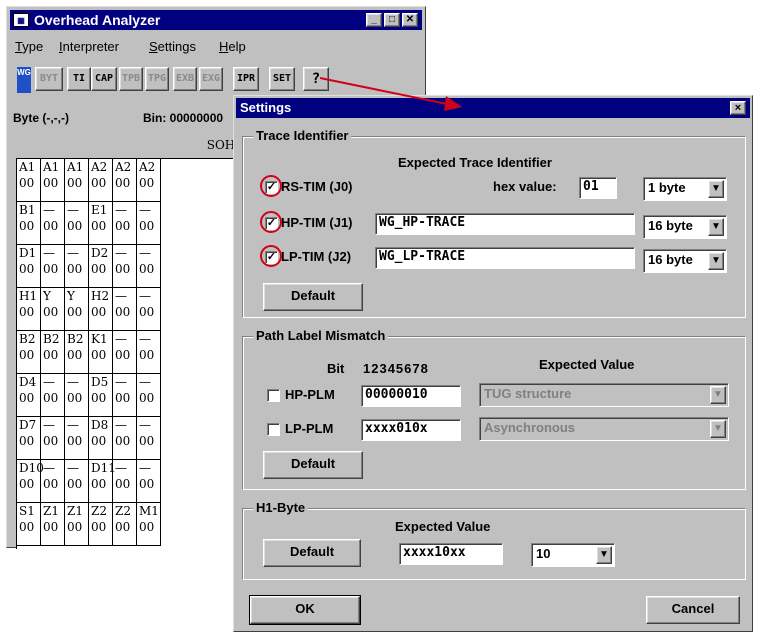  Describe the element at coordinates (573, 555) in the screenshot. I see `h1-value-select: 10 ▼` at that location.